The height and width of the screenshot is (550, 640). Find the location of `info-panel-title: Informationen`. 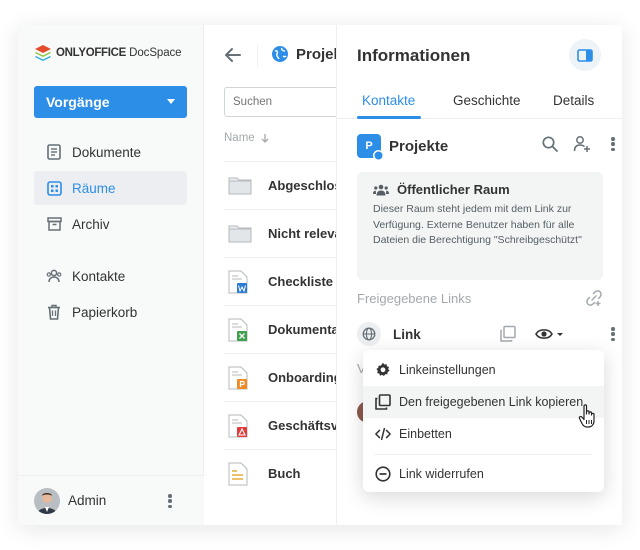

info-panel-title: Informationen is located at coordinates (414, 55).